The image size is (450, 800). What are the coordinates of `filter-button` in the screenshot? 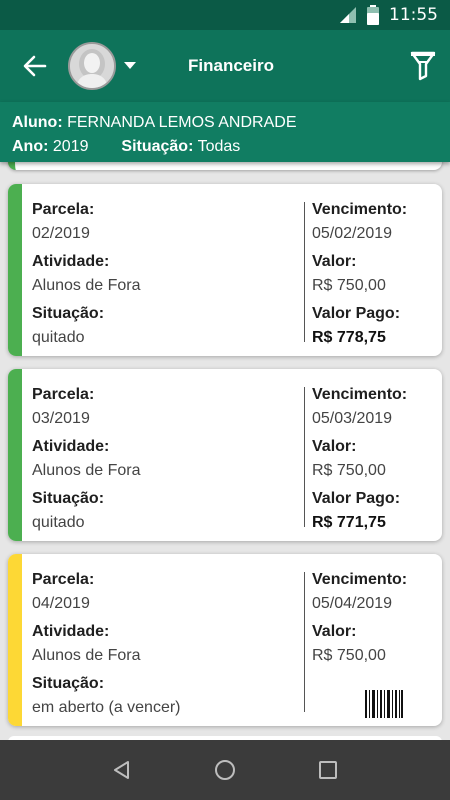 It's located at (423, 66).